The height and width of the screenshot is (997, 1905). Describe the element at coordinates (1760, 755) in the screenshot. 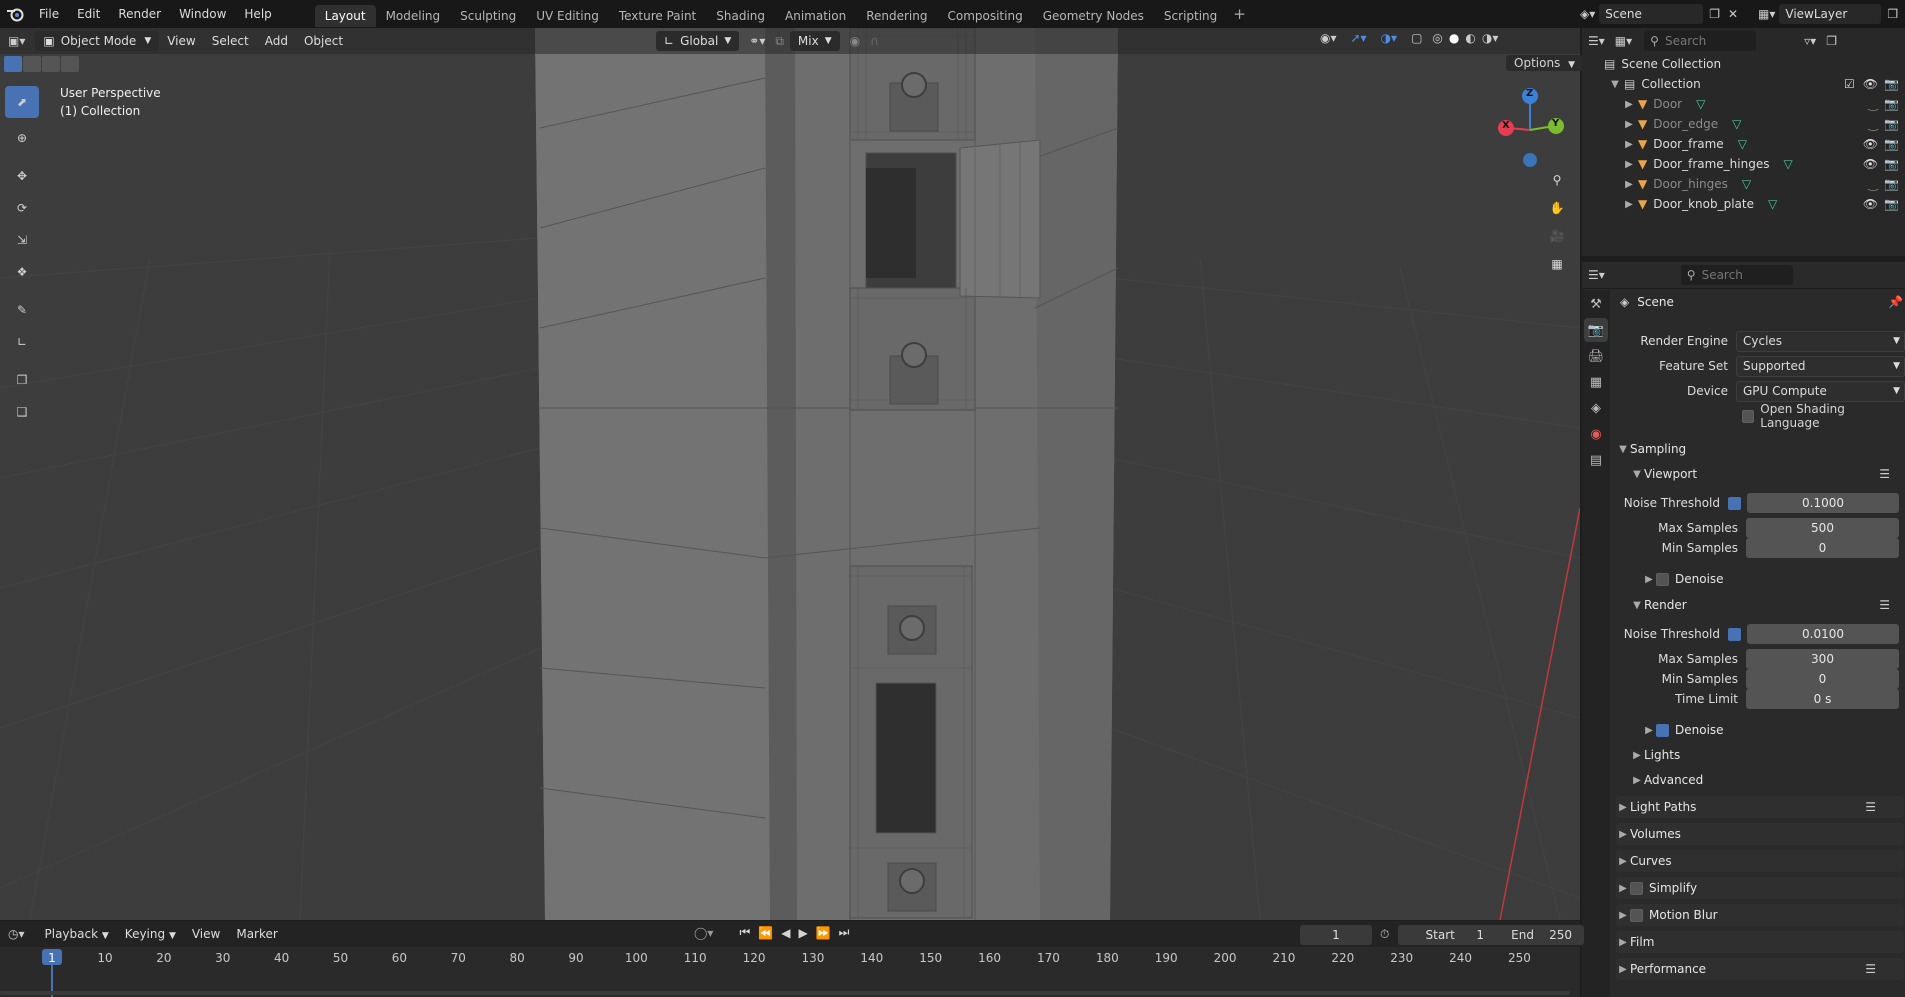

I see `lights-subpanel-header: ▶ Lights` at that location.